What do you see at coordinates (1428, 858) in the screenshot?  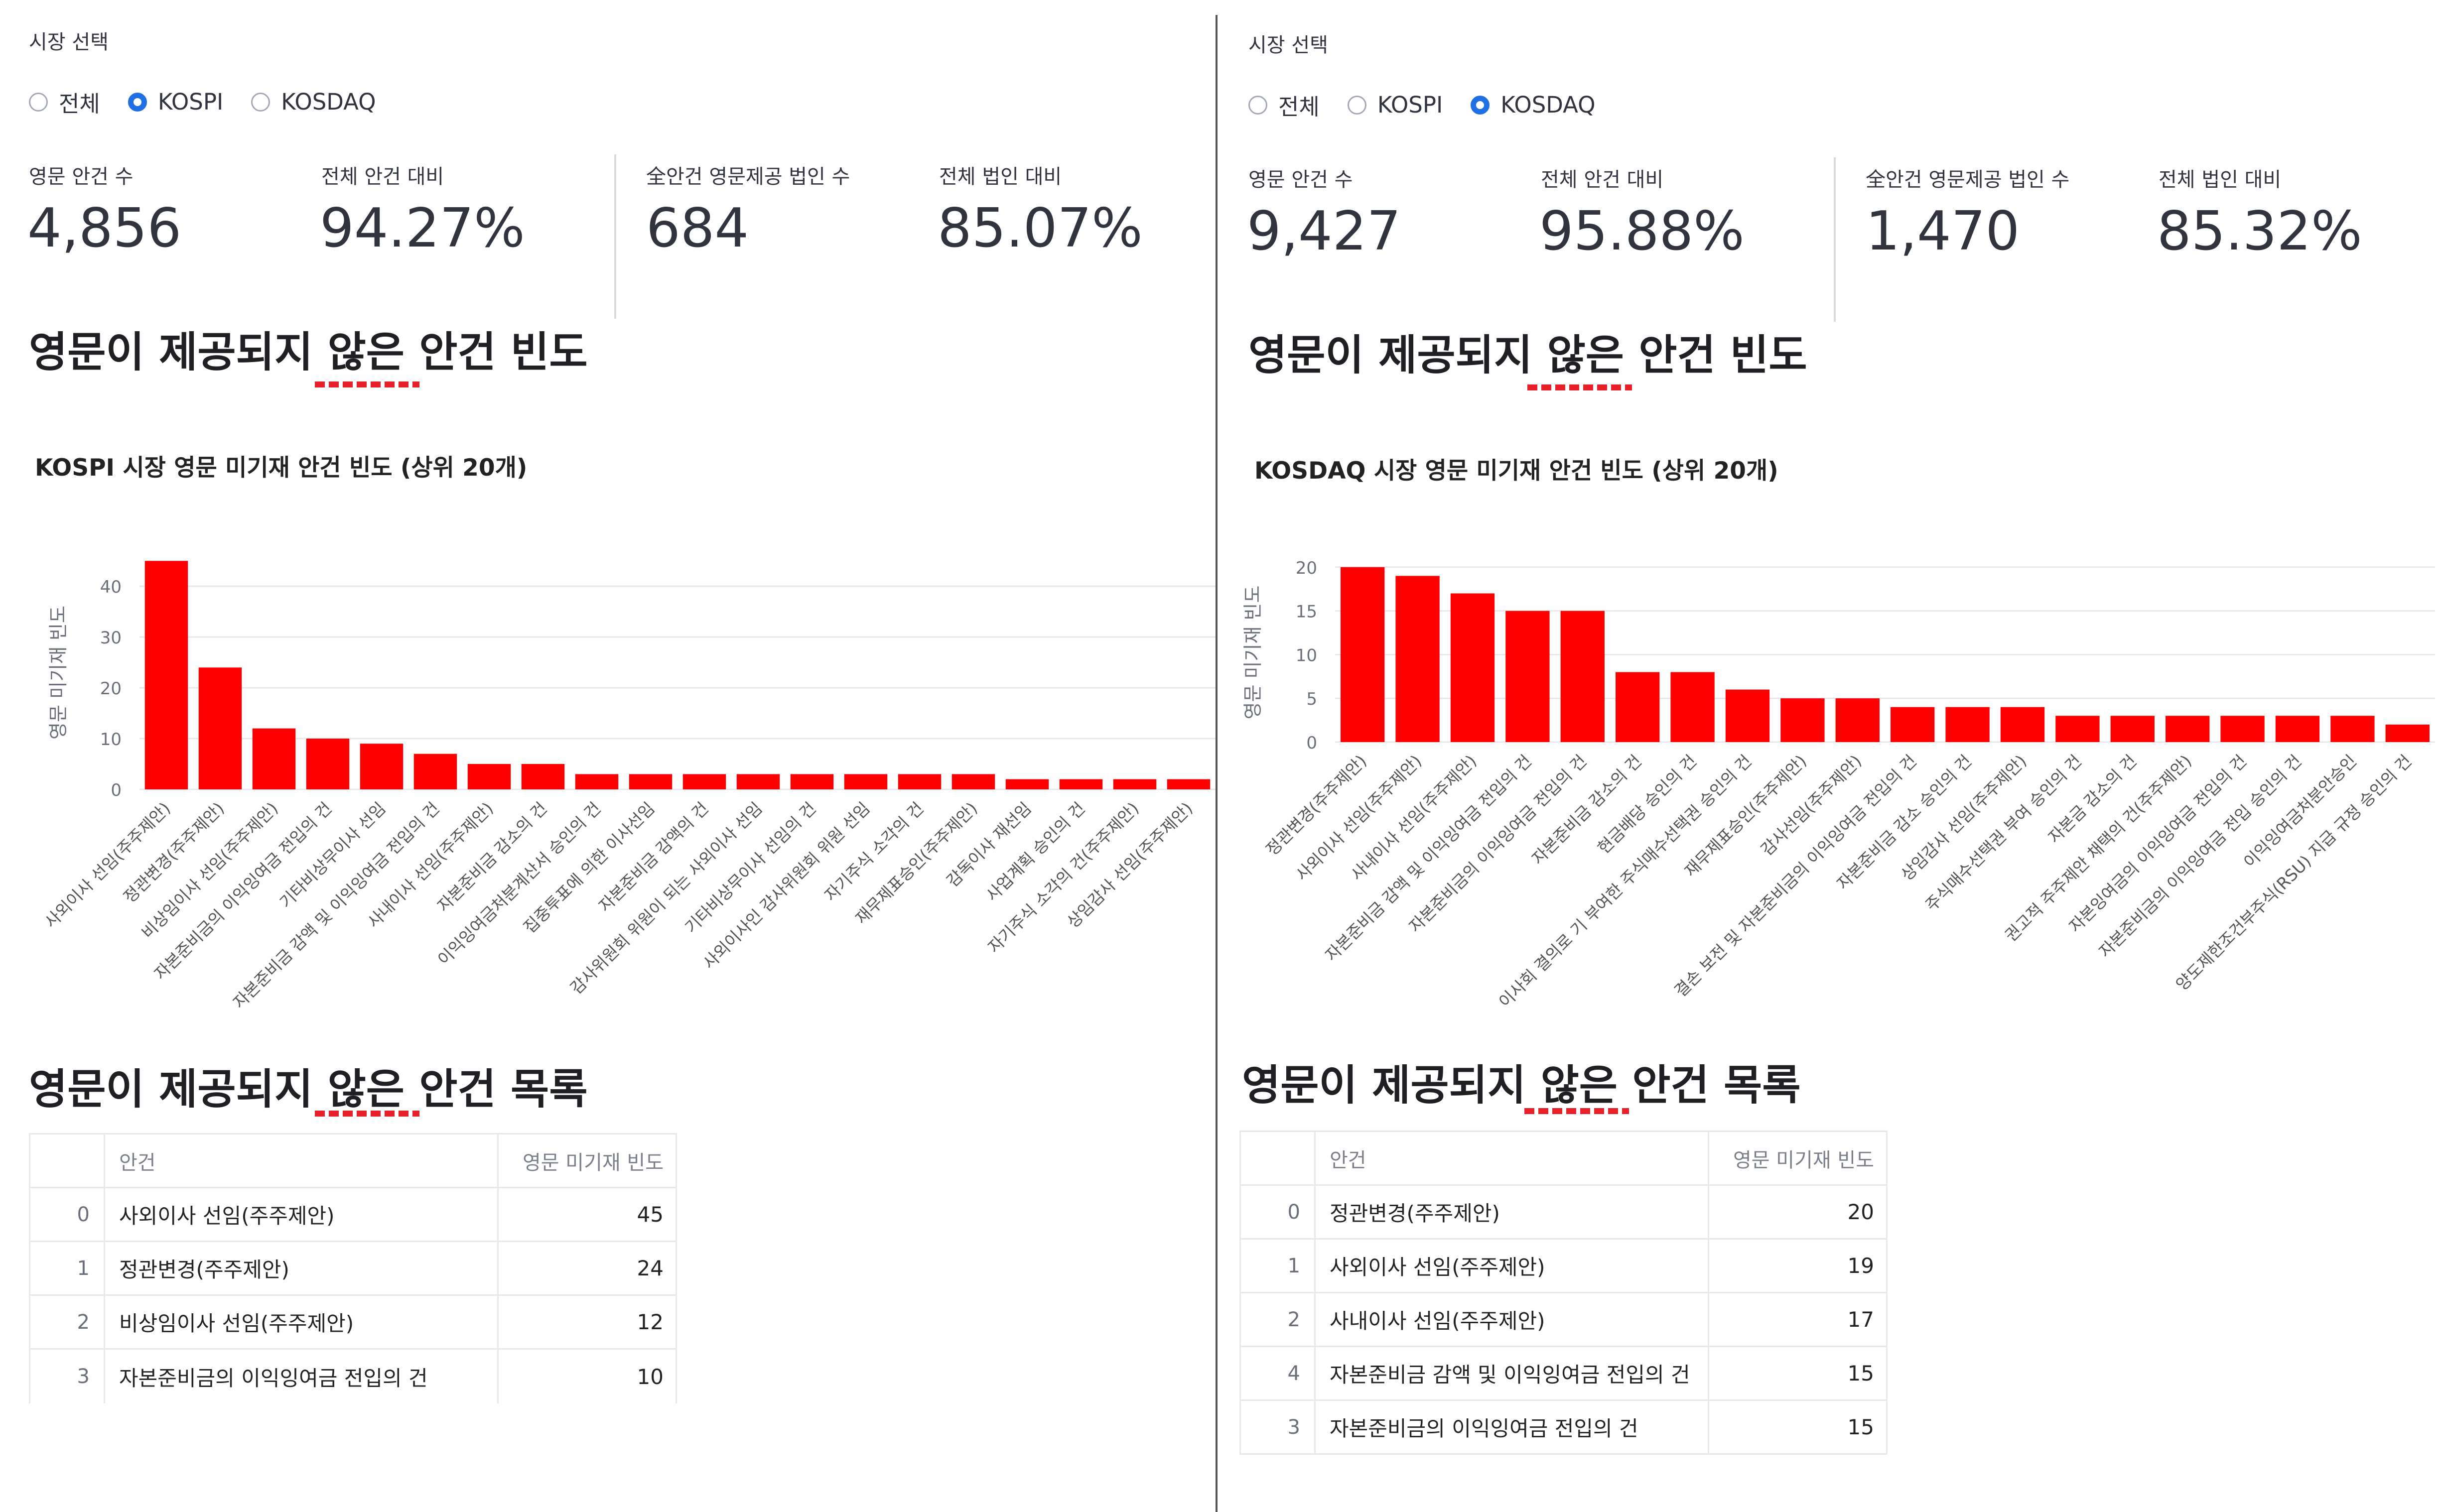 I see `x-tick-label: 자본준비금 감액 및 이익잉여금 전입의 건` at bounding box center [1428, 858].